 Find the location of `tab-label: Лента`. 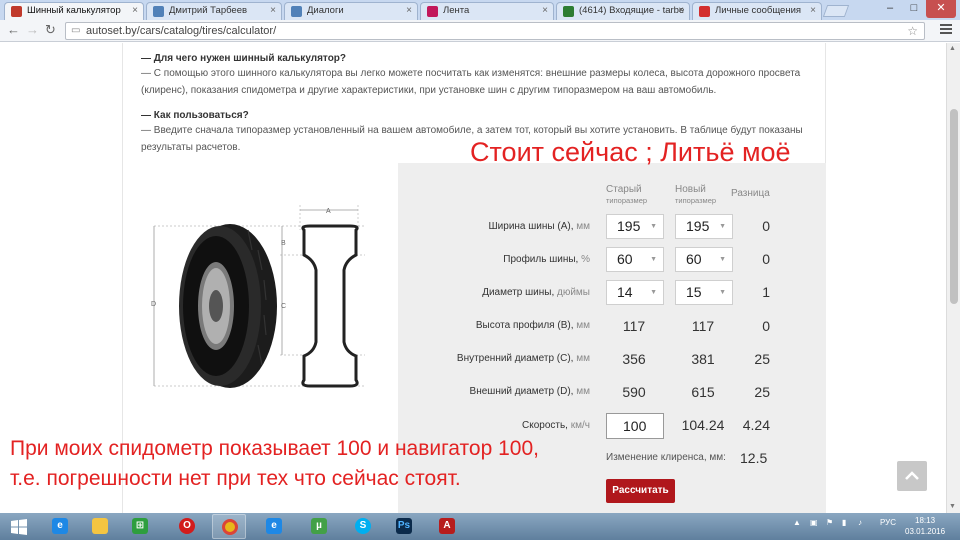

tab-label: Лента is located at coordinates (456, 10).